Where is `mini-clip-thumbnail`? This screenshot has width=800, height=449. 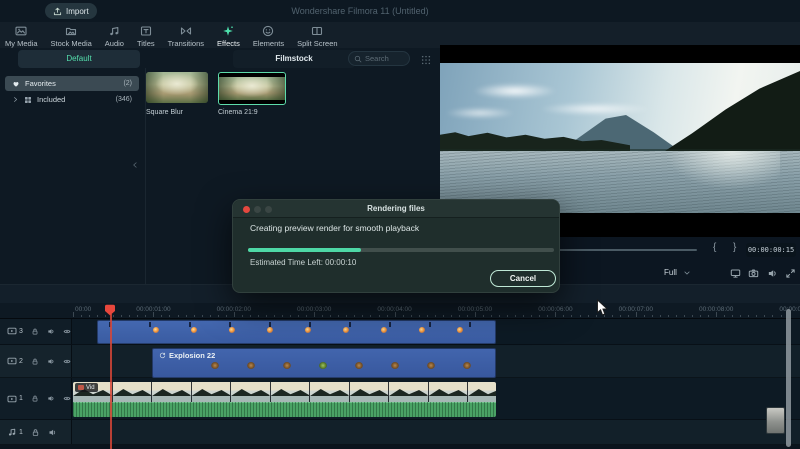
mini-clip-thumbnail is located at coordinates (775, 420).